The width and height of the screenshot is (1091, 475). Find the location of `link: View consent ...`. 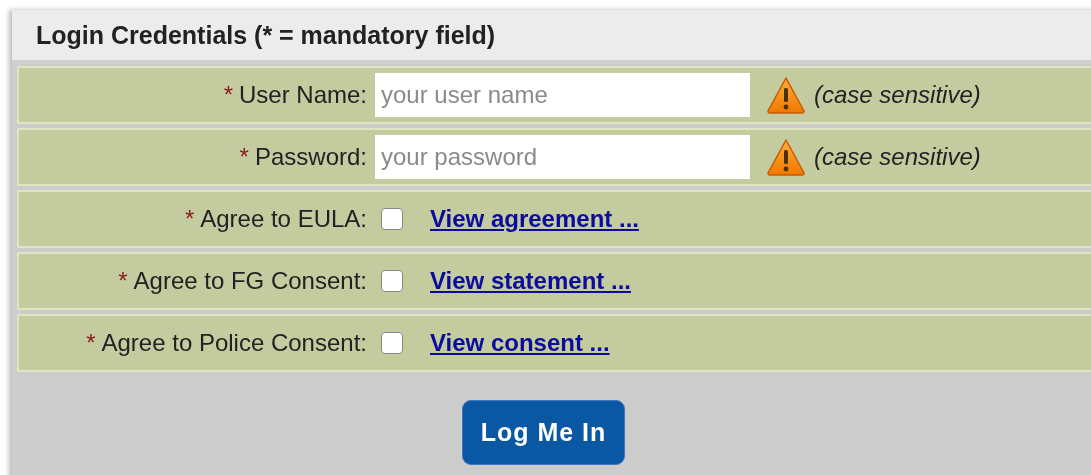

link: View consent ... is located at coordinates (520, 343).